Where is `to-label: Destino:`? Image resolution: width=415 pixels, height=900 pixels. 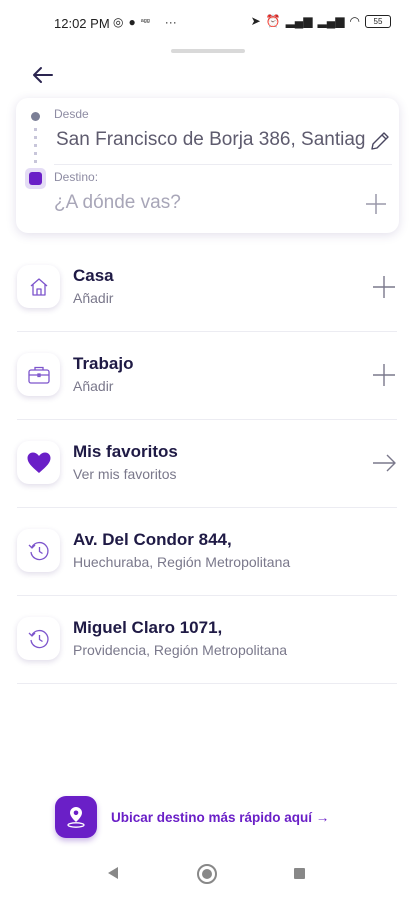 to-label: Destino: is located at coordinates (76, 177).